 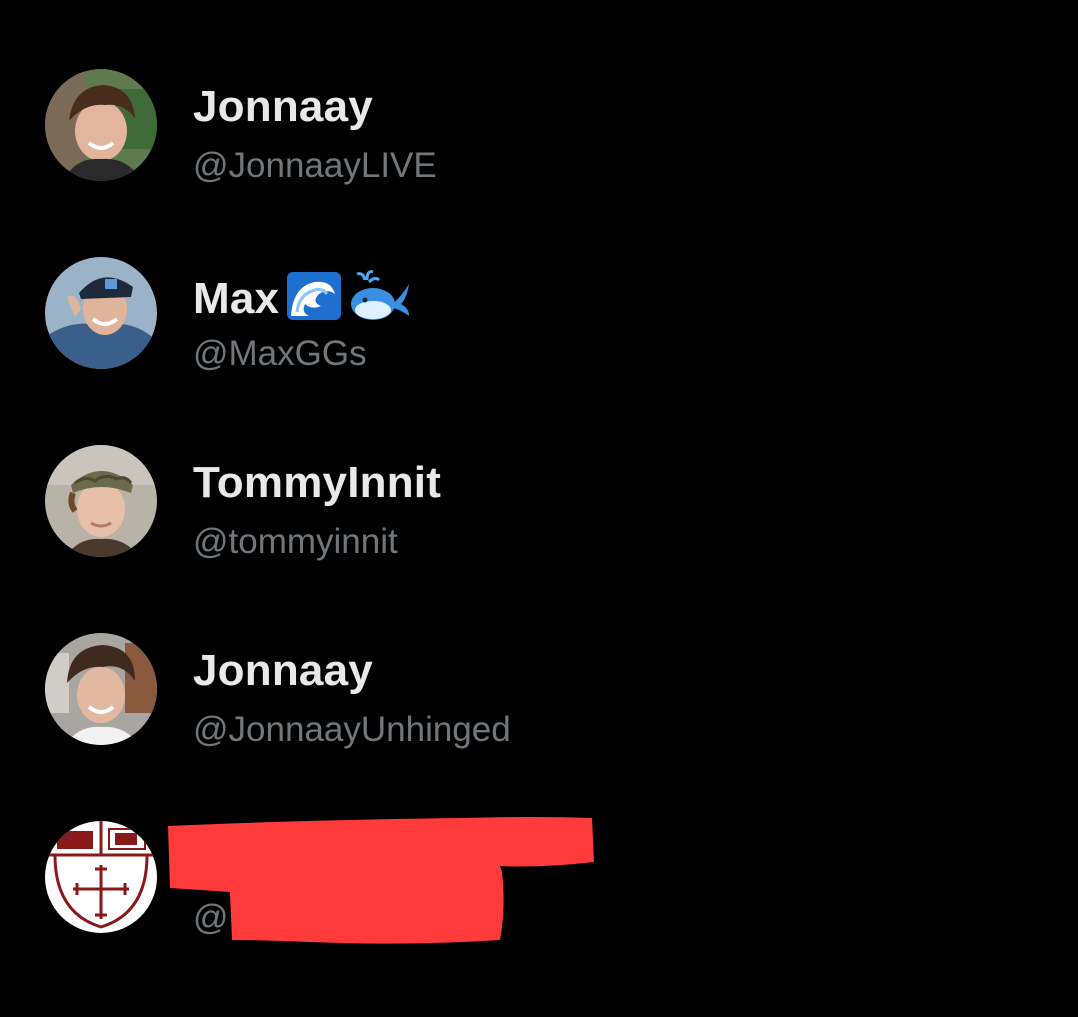 What do you see at coordinates (539, 135) in the screenshot?
I see `account-row: Jonnaay @JonnaayLIVE` at bounding box center [539, 135].